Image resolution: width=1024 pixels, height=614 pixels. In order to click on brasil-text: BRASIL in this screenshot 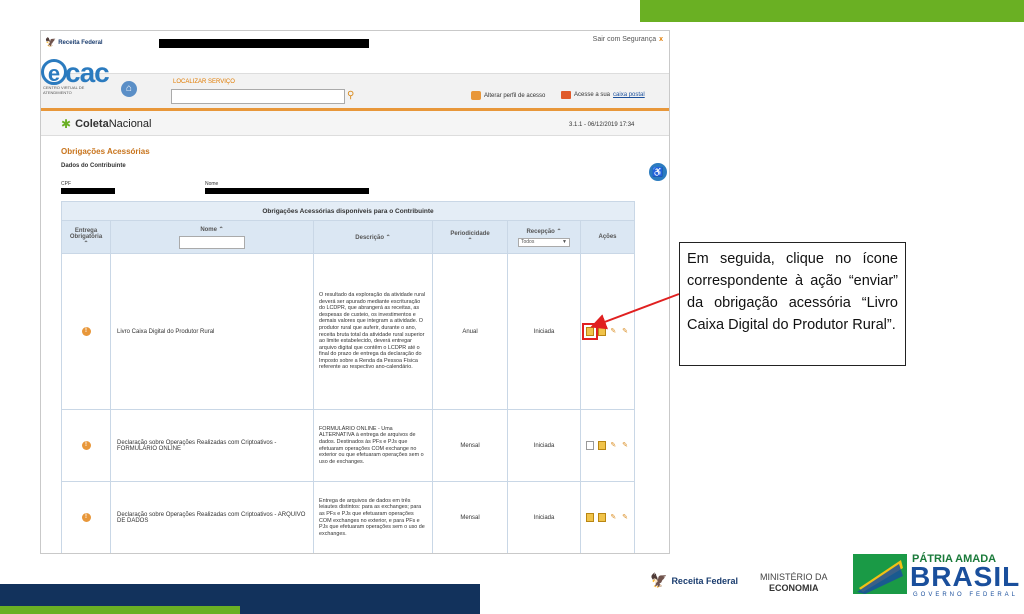, I will do `click(965, 576)`.